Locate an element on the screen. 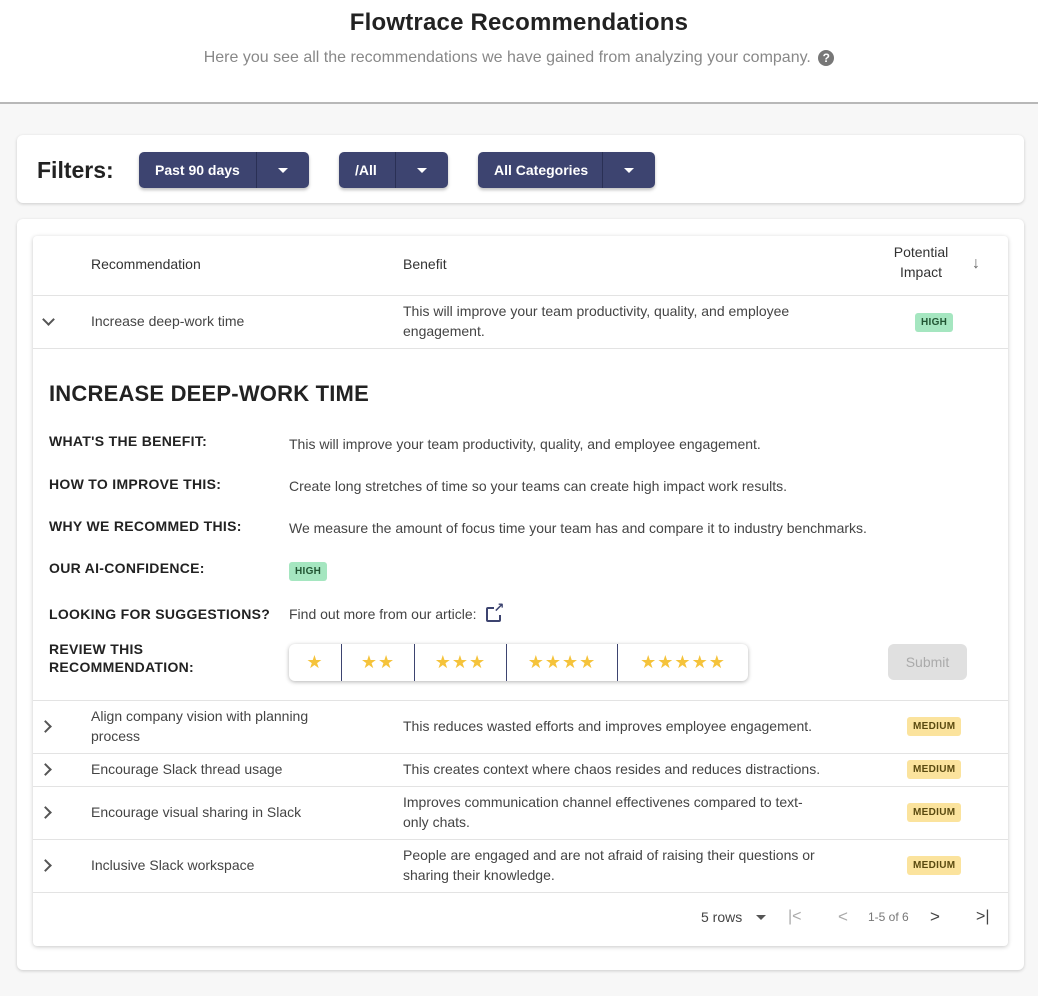  sort-arrow-icon: ↓ is located at coordinates (976, 264).